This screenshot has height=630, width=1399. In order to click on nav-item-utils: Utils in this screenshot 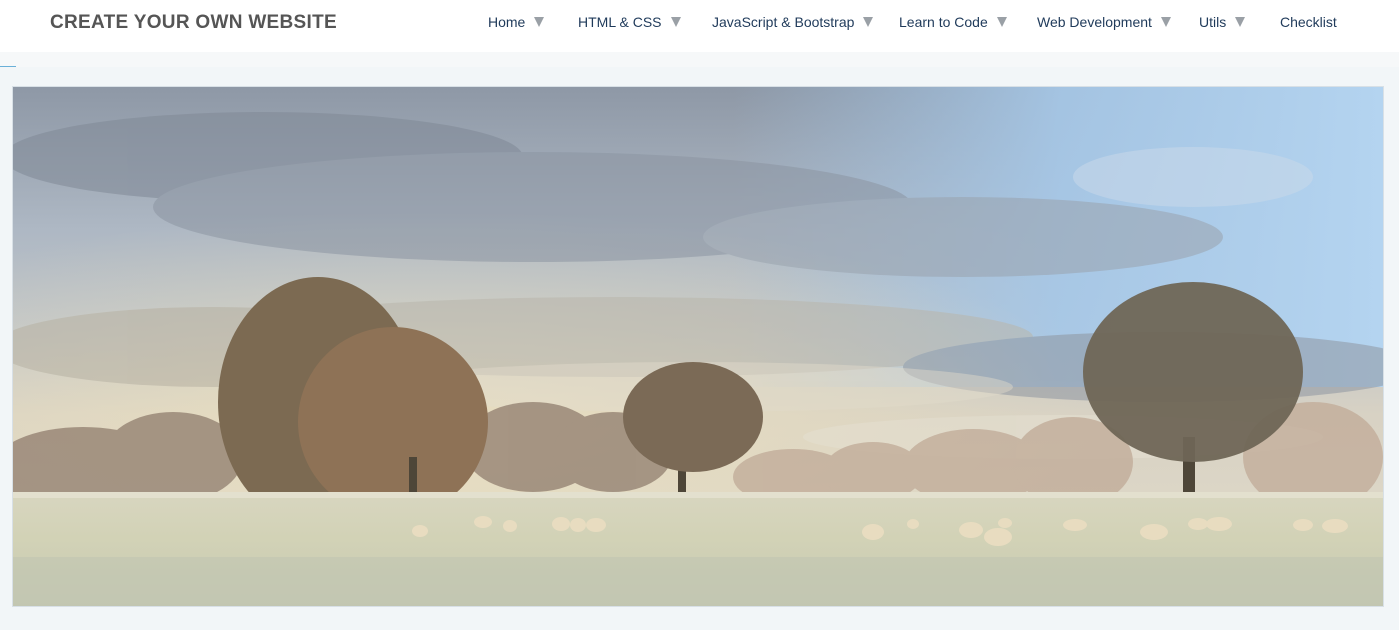, I will do `click(1222, 22)`.